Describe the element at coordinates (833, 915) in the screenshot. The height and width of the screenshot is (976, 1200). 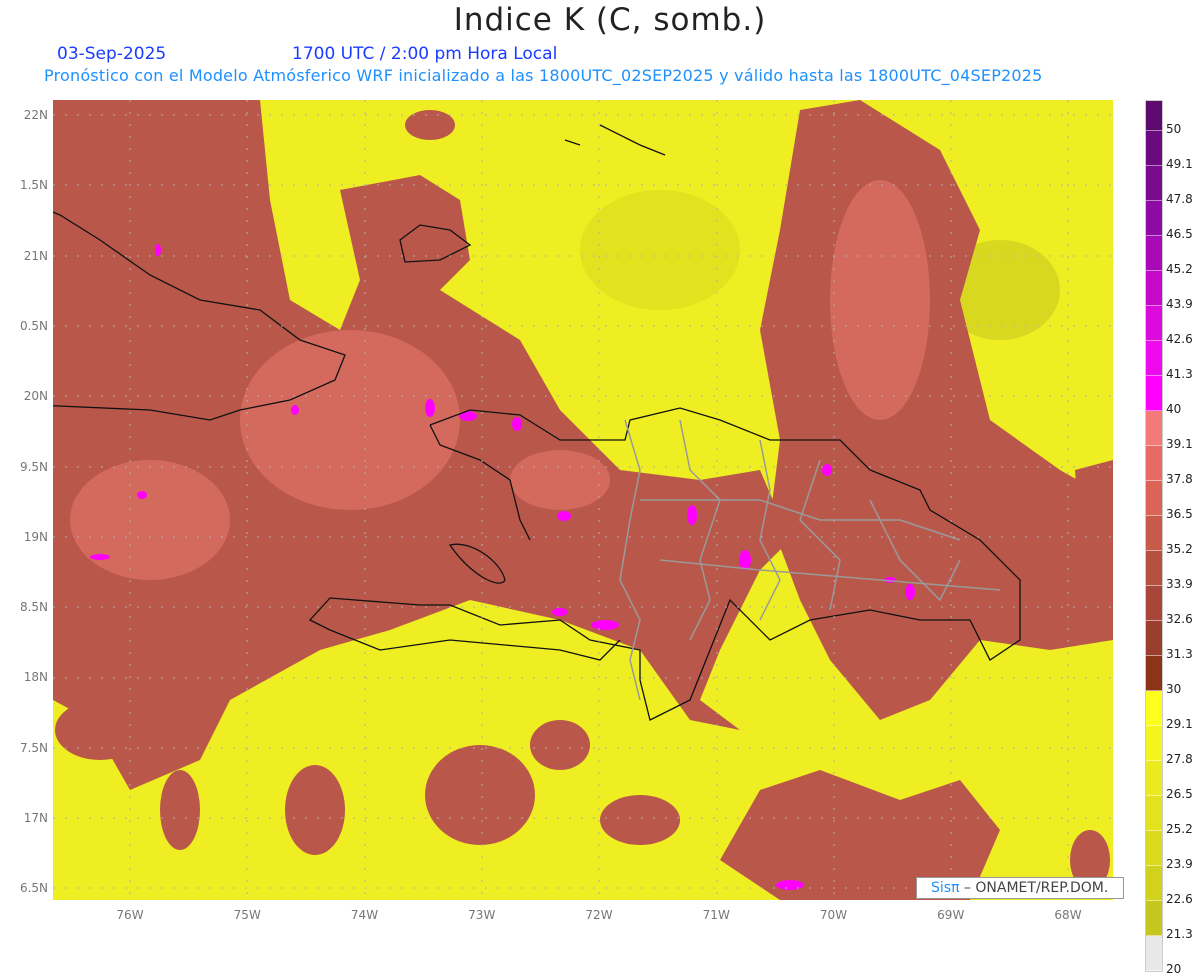
I see `longitude-label: 70W` at that location.